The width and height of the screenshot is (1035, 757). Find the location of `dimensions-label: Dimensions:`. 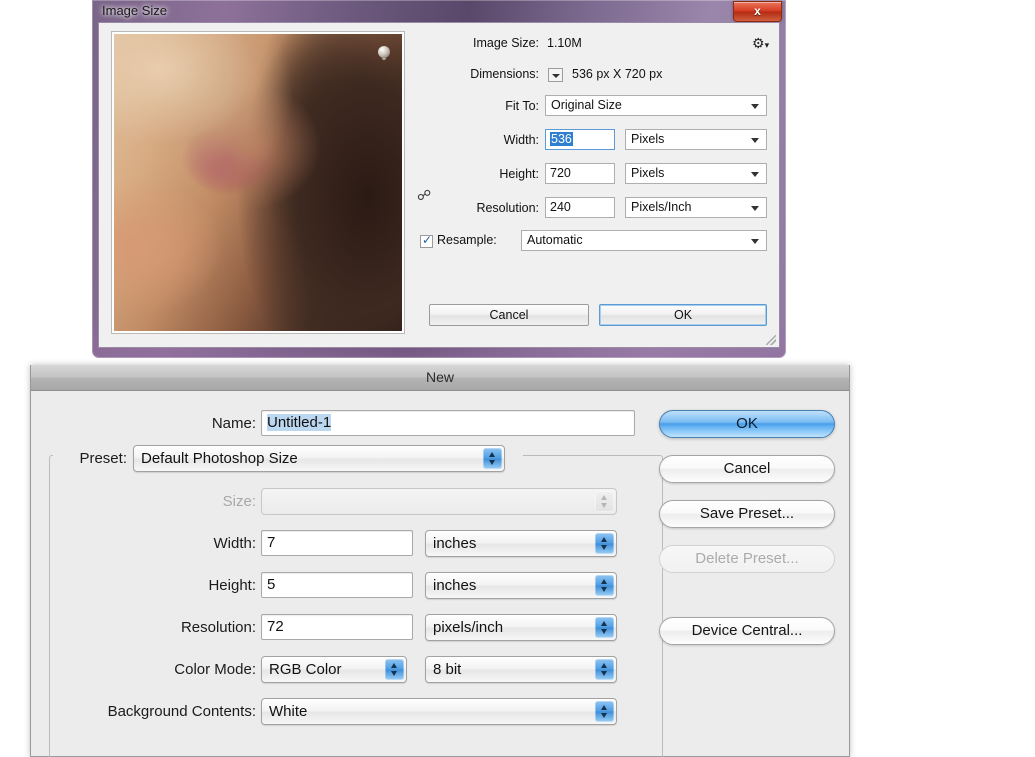

dimensions-label: Dimensions: is located at coordinates (504, 74).